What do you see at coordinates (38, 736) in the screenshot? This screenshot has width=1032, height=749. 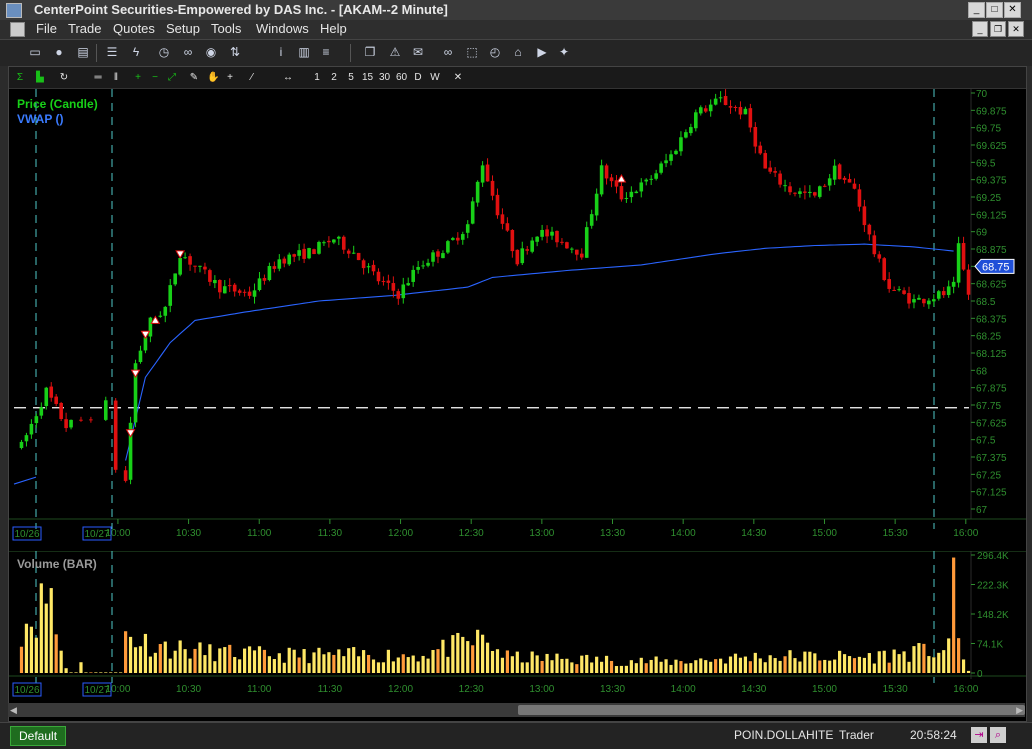 I see `tab-default: Default` at bounding box center [38, 736].